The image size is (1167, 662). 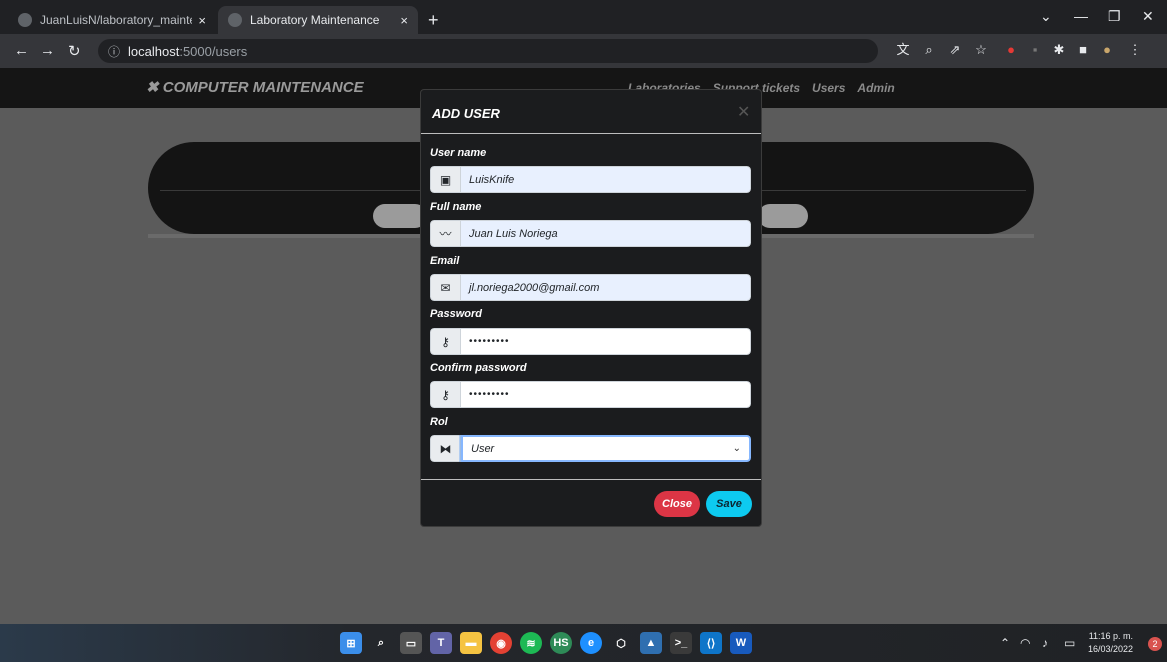 I want to click on password-input: •••••••••, so click(x=606, y=341).